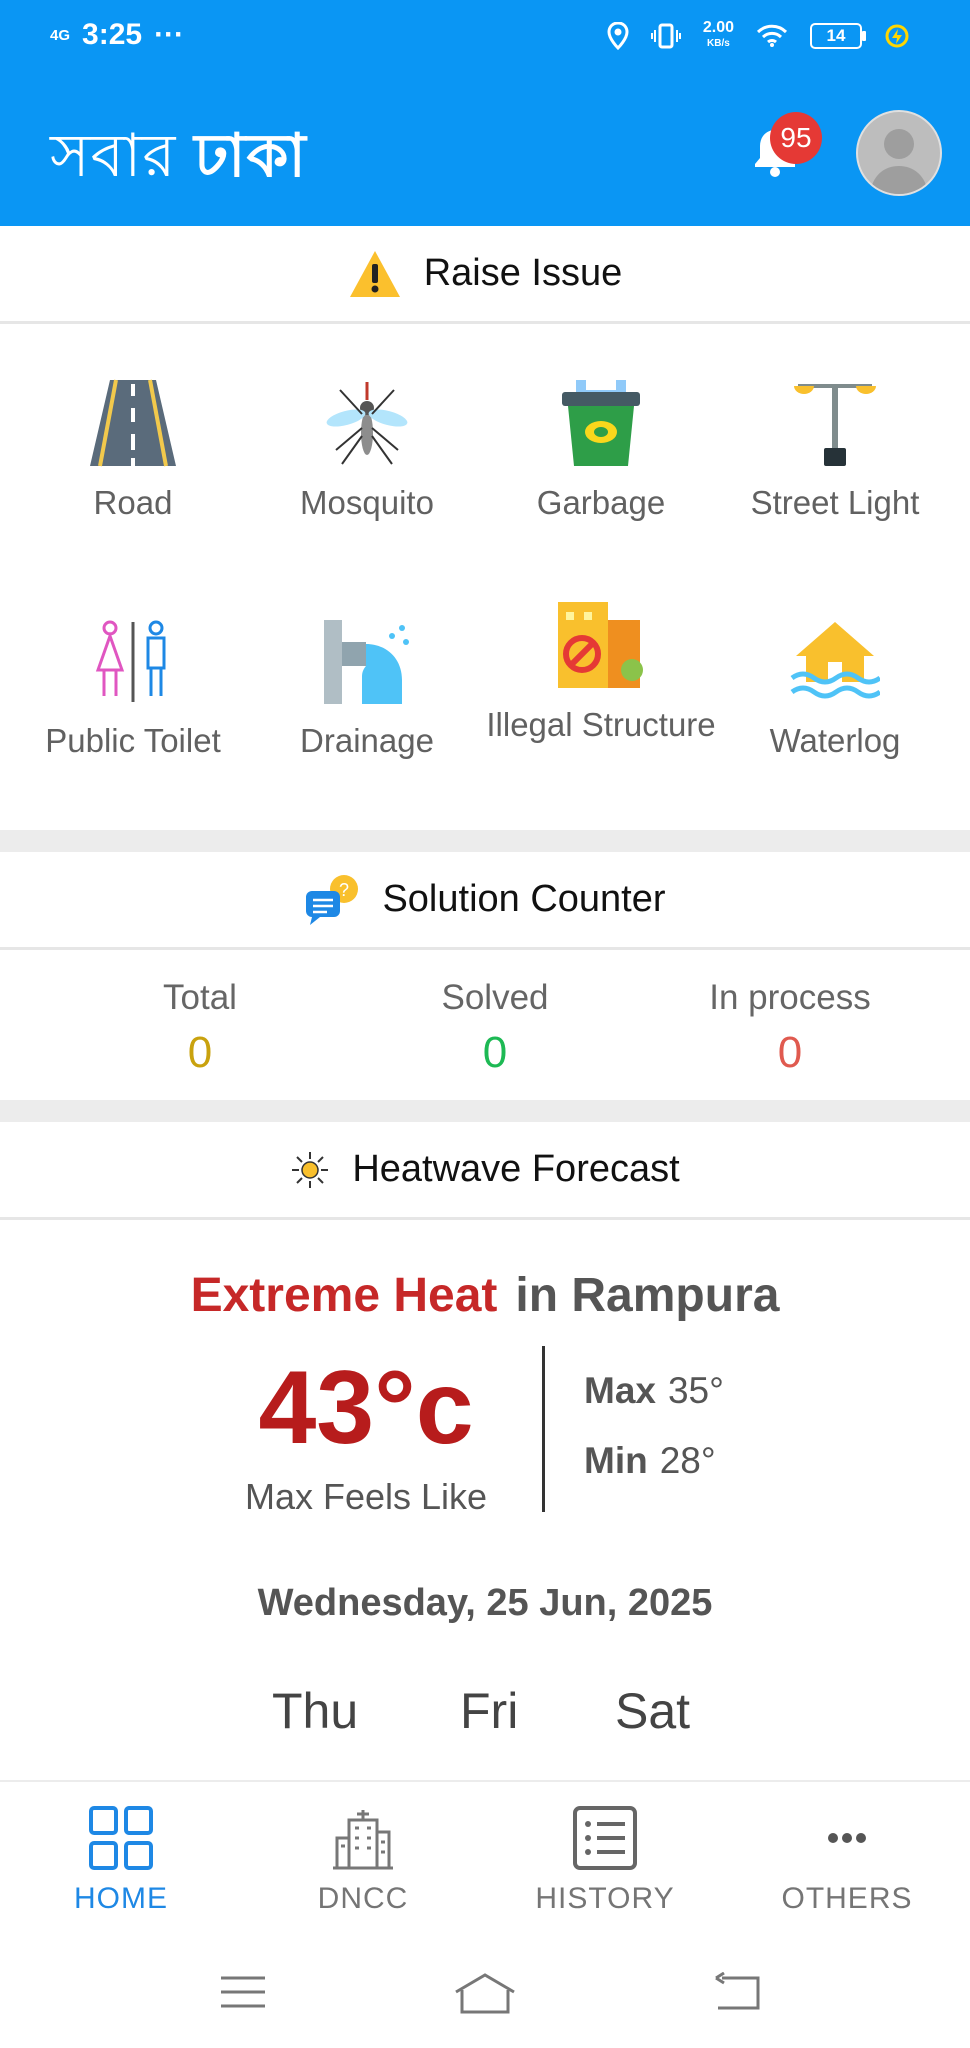  Describe the element at coordinates (835, 502) in the screenshot. I see `issue-label: Street Light` at that location.